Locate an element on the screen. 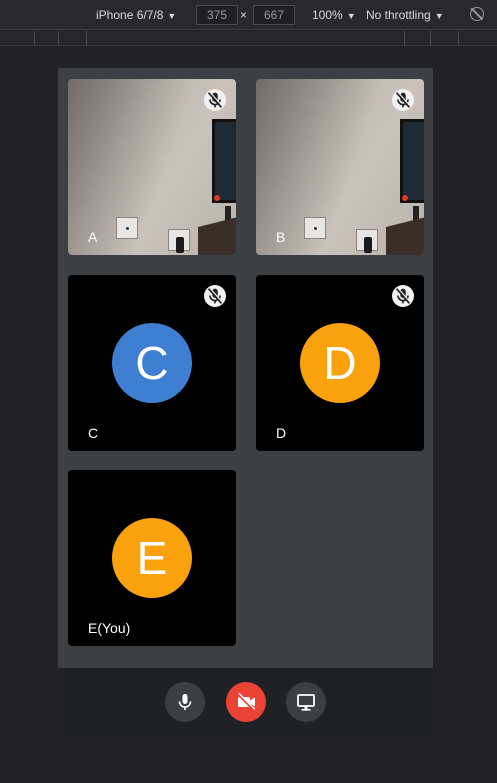 The height and width of the screenshot is (783, 497). device-select: iPhone 6/7/8 ▼ is located at coordinates (136, 15).